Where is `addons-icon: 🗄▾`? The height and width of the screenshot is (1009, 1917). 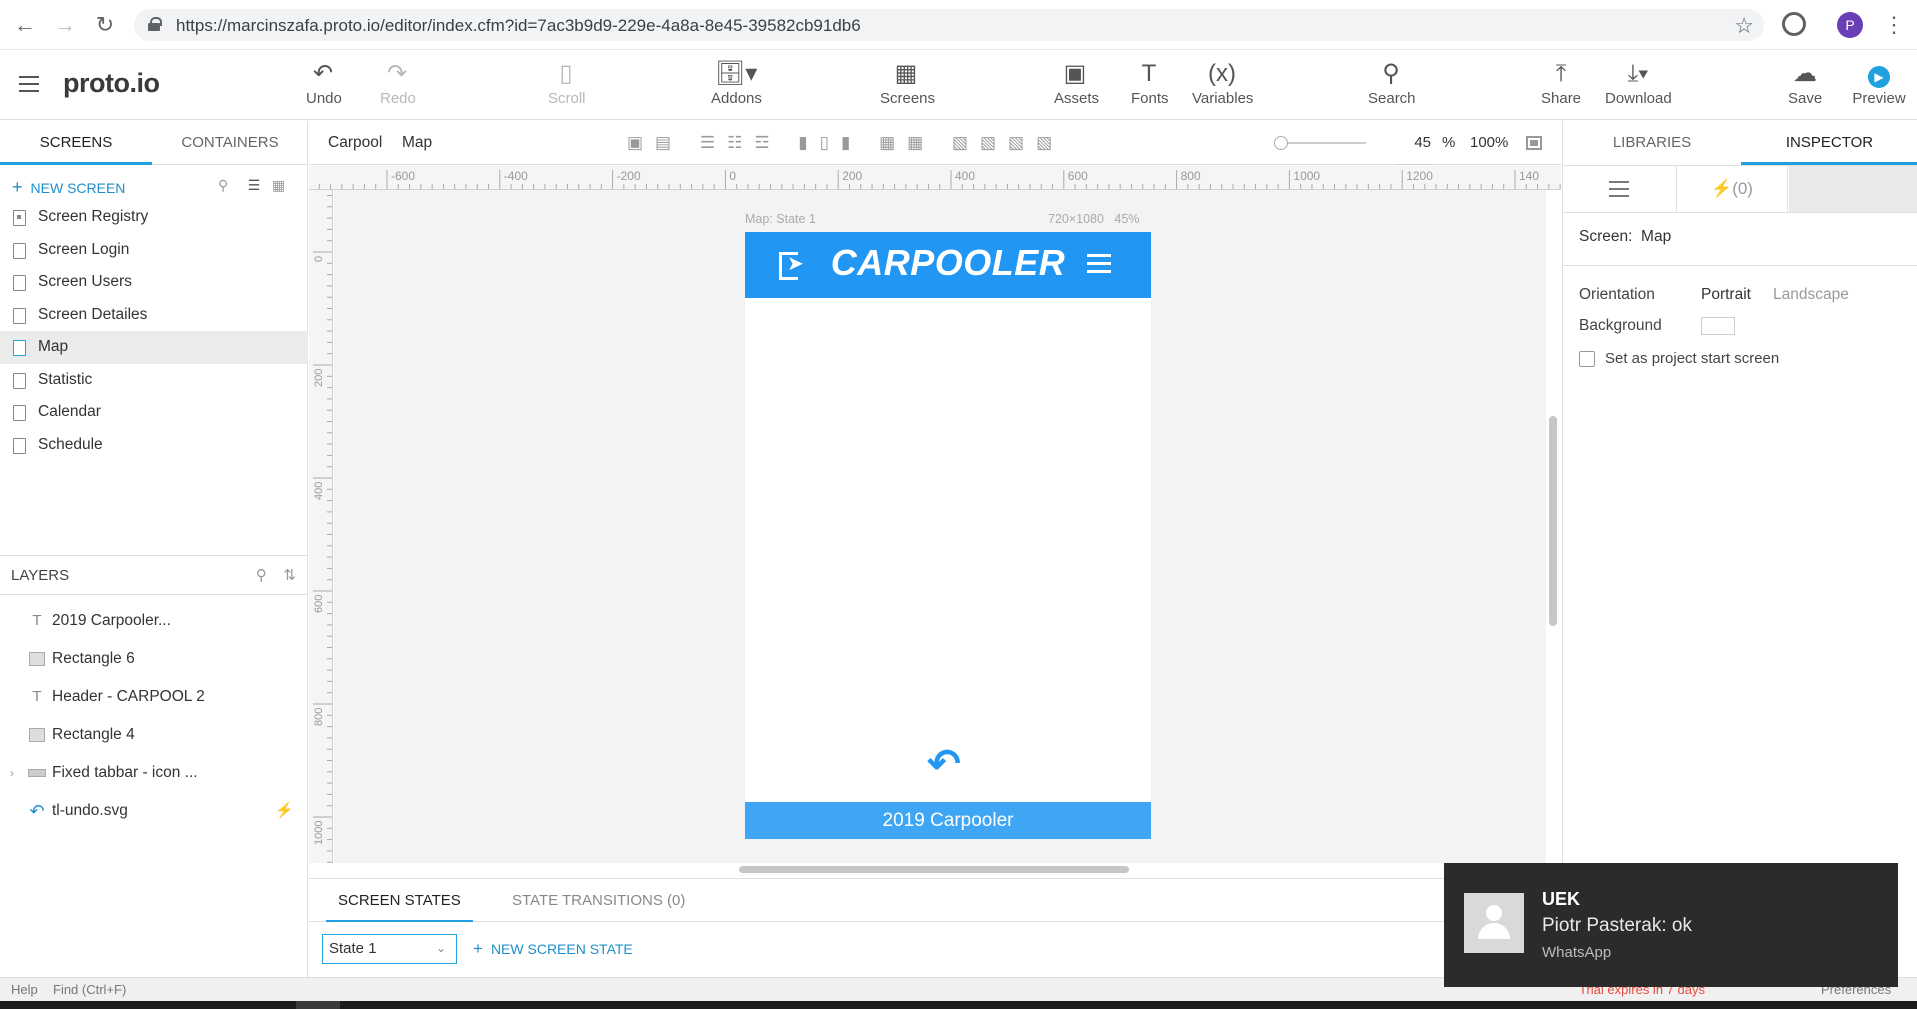
addons-icon: 🗄▾ is located at coordinates (736, 73).